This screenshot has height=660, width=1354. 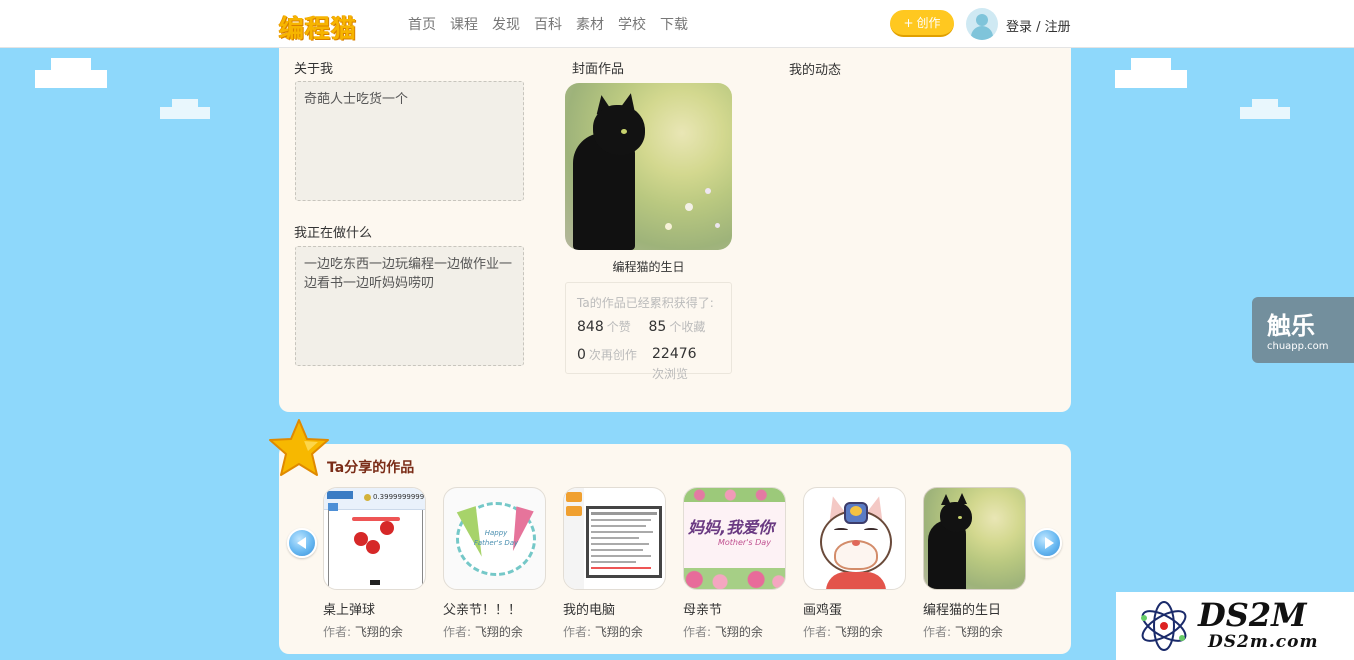 I want to click on work-title: 父亲节！！！, so click(x=494, y=608).